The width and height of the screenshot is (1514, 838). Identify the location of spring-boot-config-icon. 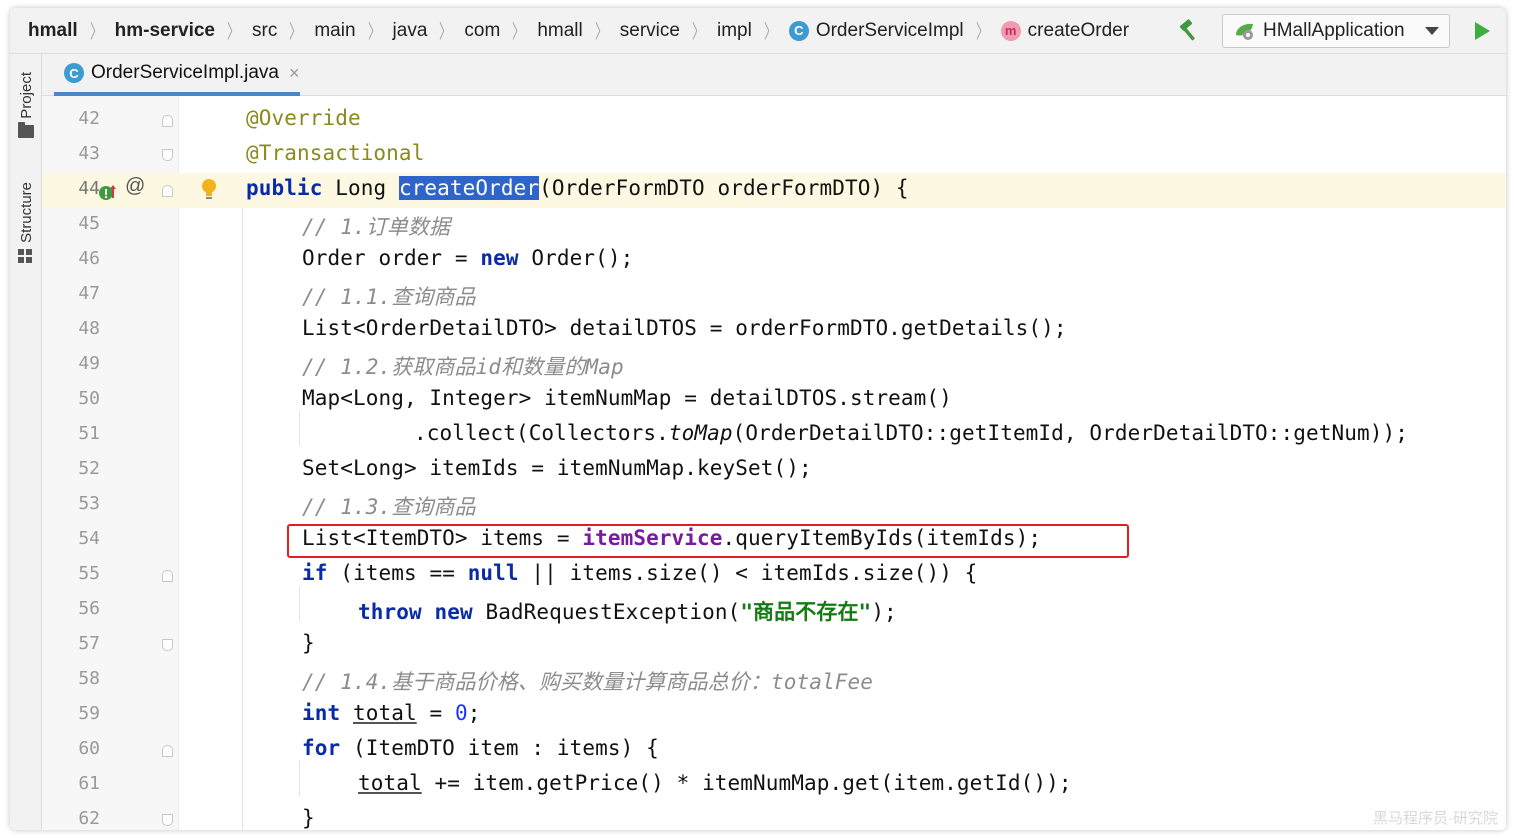
(1244, 31).